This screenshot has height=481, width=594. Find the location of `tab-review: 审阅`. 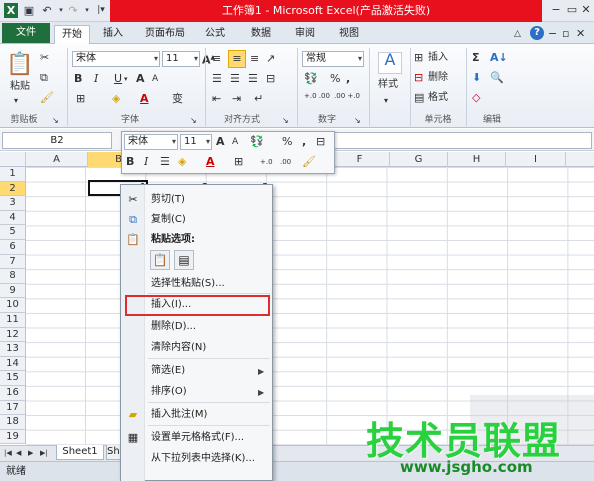

tab-review: 审阅 is located at coordinates (305, 34).